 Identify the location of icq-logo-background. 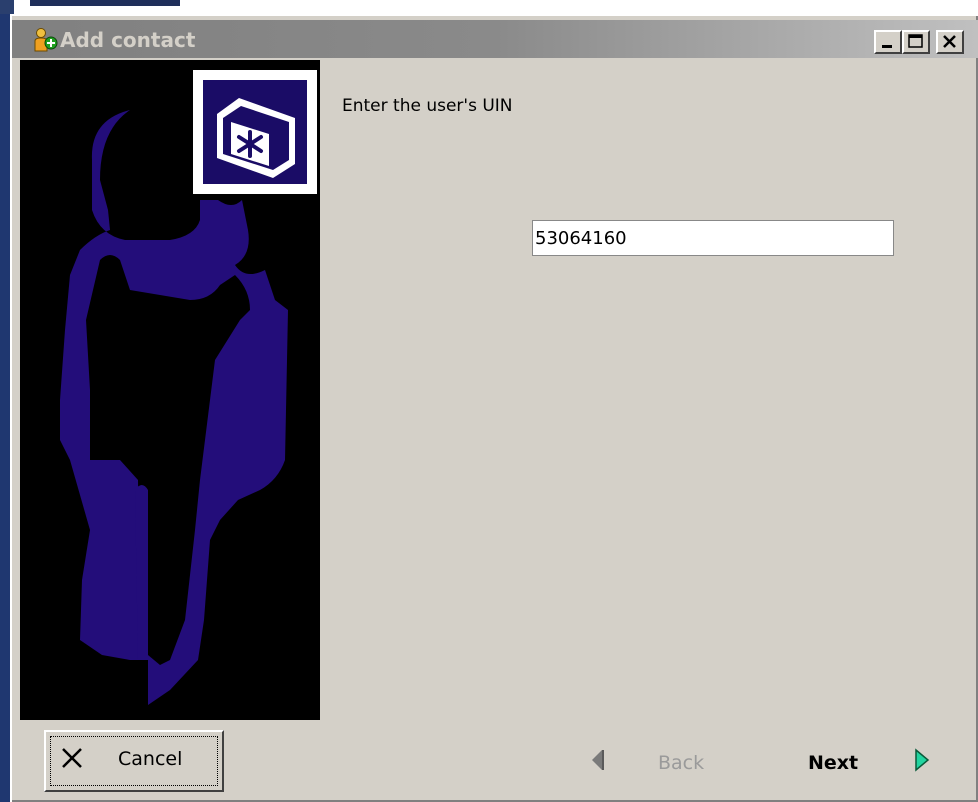
(255, 132).